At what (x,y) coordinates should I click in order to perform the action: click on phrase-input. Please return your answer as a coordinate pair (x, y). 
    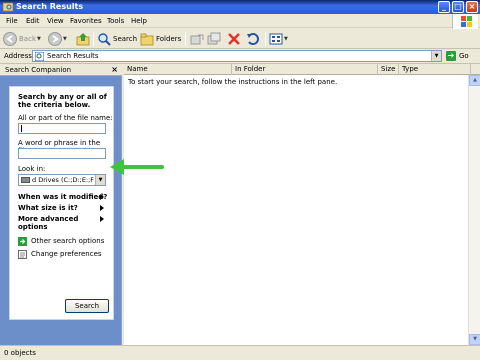
    Looking at the image, I should click on (62, 153).